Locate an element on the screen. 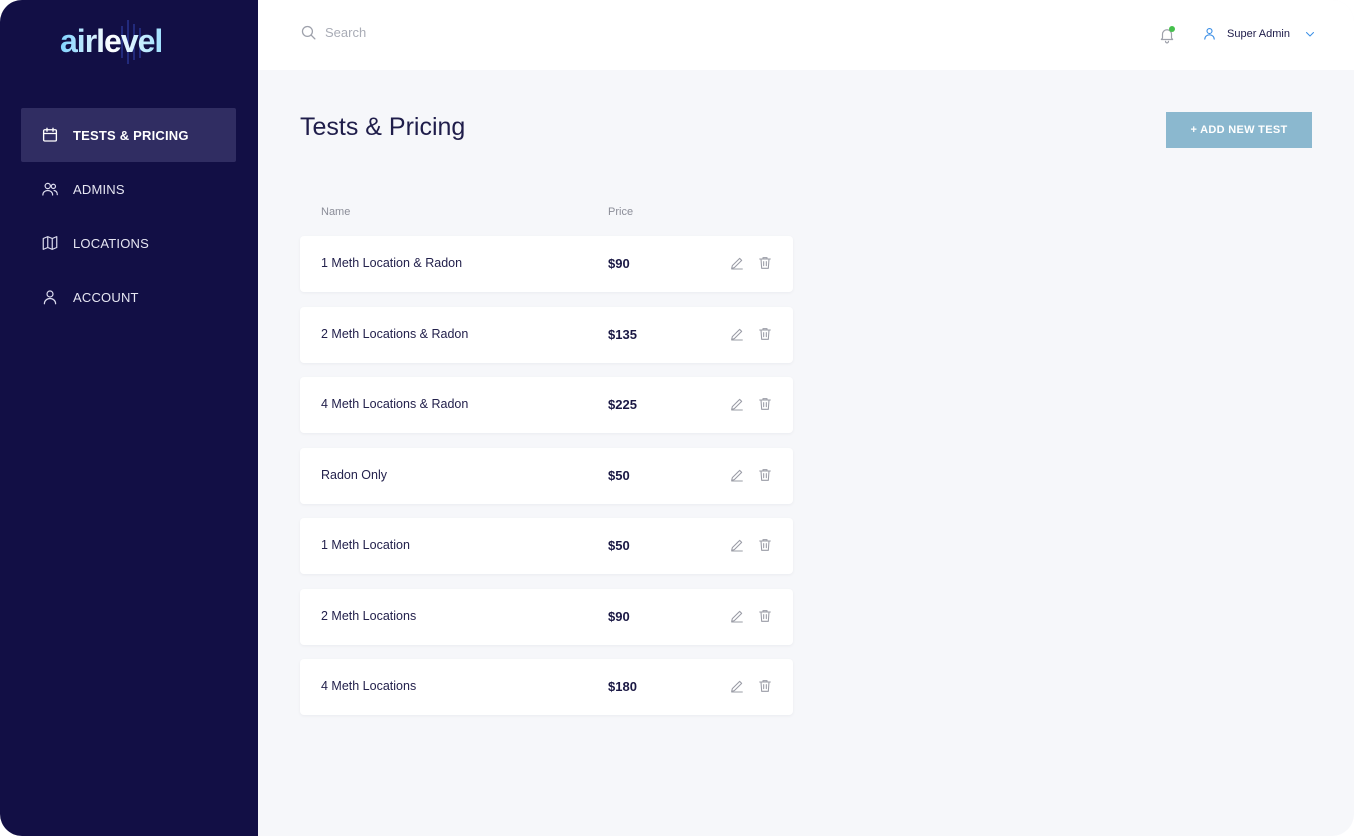  test-name: 1 Meth Location is located at coordinates (365, 545).